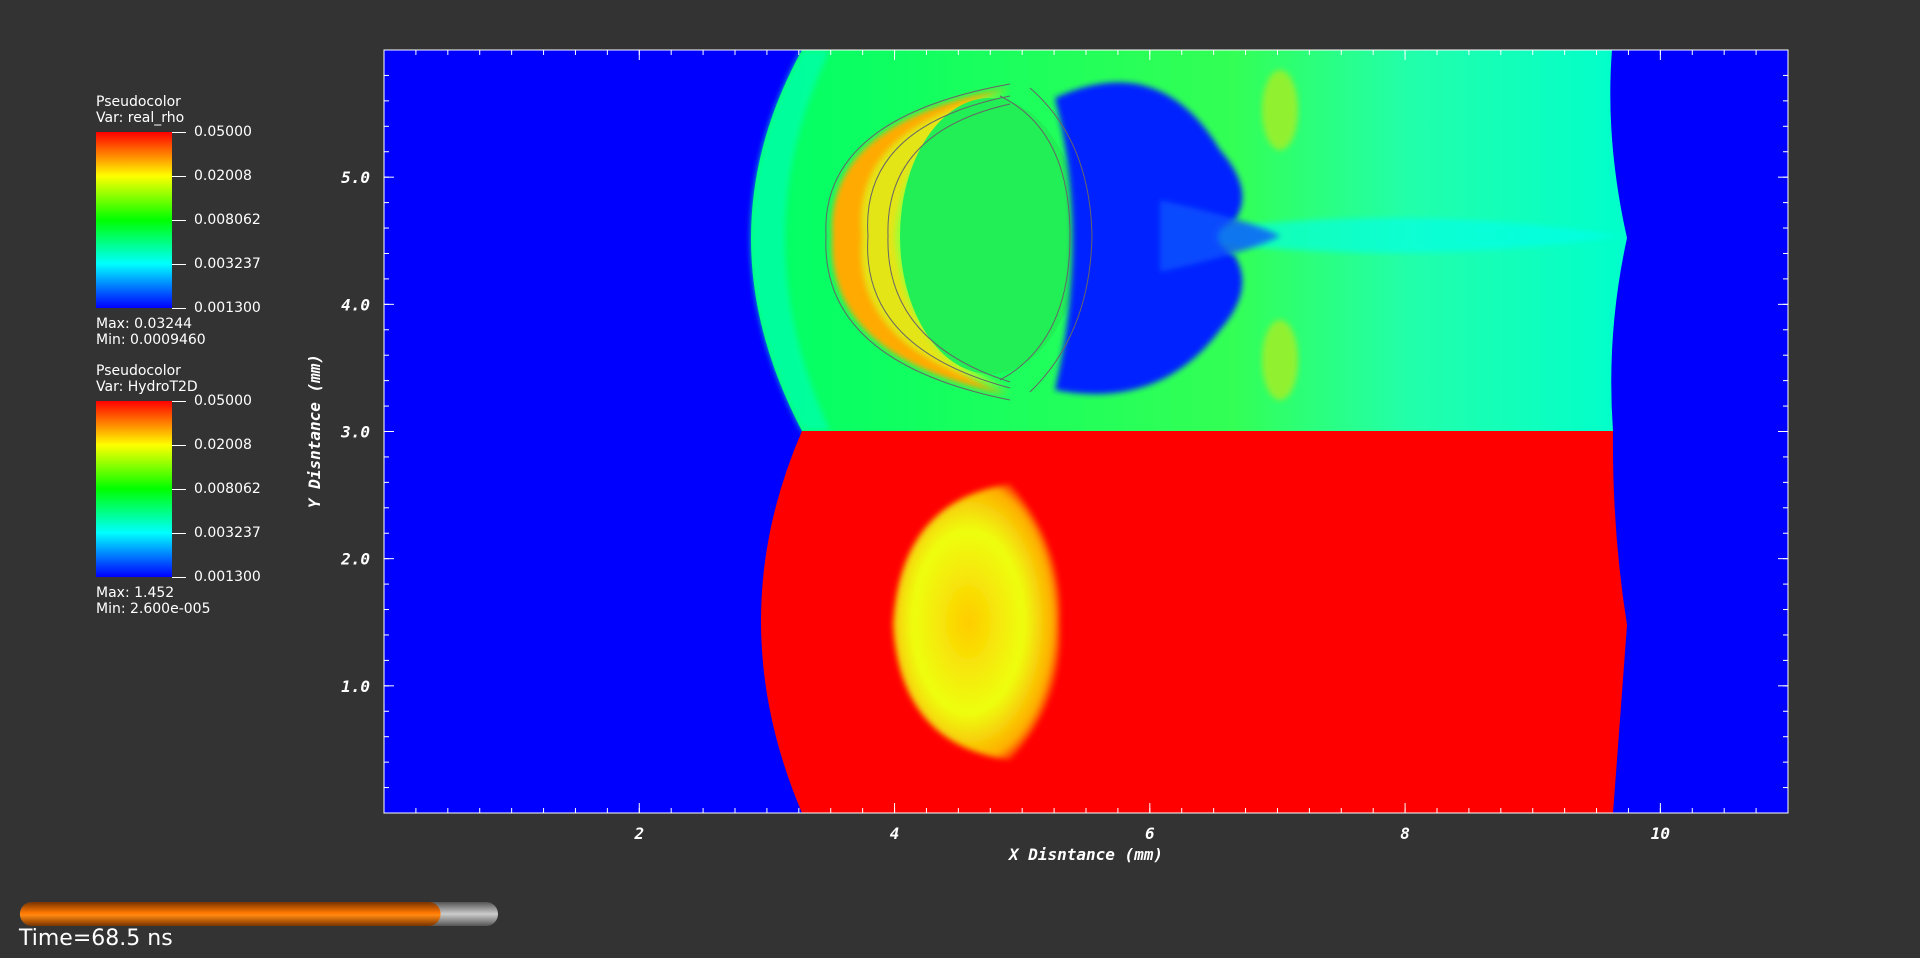 The height and width of the screenshot is (958, 1920). Describe the element at coordinates (638, 833) in the screenshot. I see `x-tick-label: 2` at that location.